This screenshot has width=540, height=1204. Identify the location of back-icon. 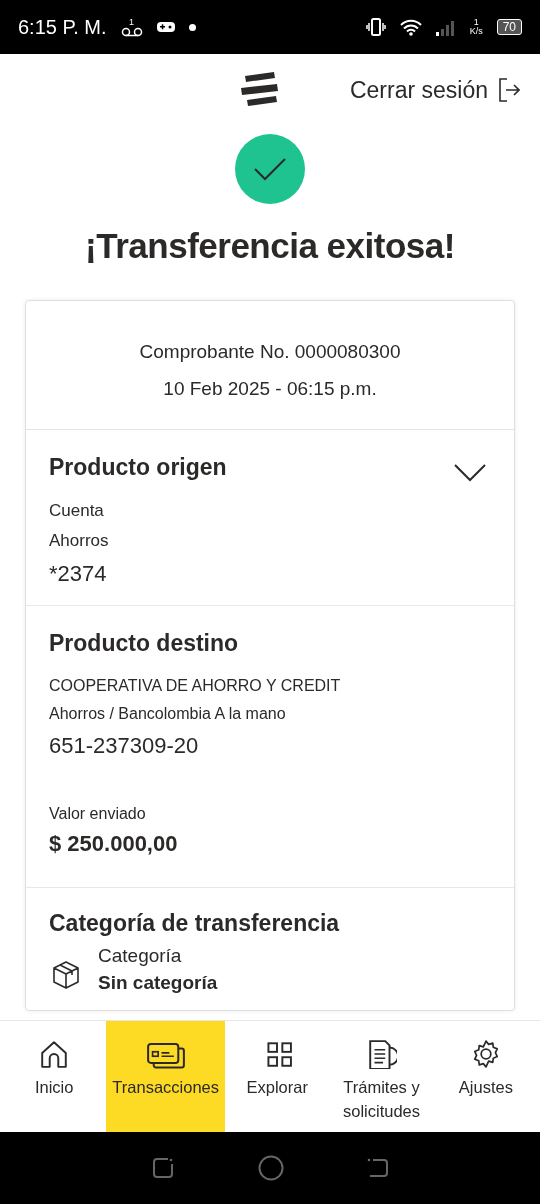
(377, 1168).